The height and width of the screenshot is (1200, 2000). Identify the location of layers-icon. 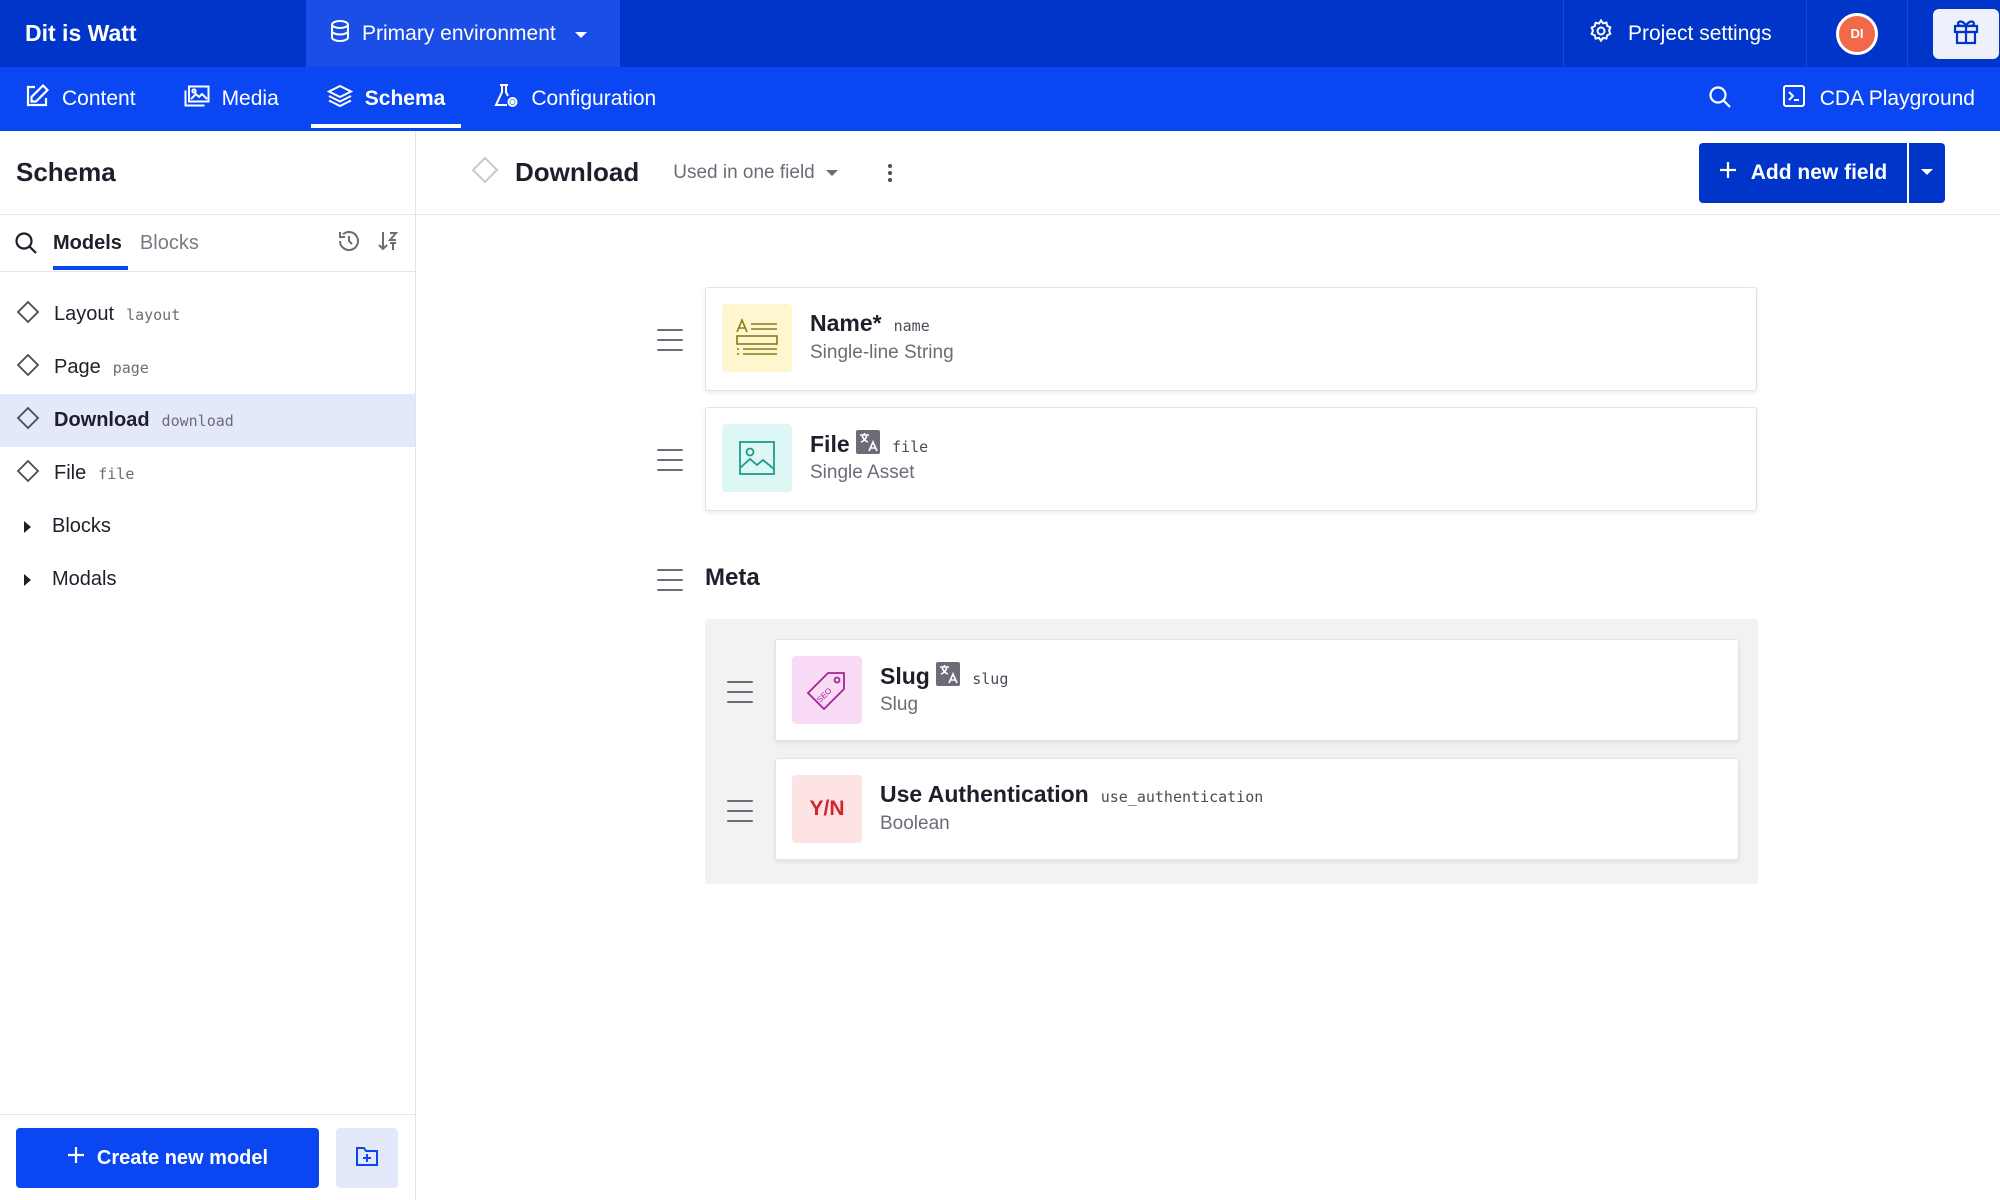
(340, 99).